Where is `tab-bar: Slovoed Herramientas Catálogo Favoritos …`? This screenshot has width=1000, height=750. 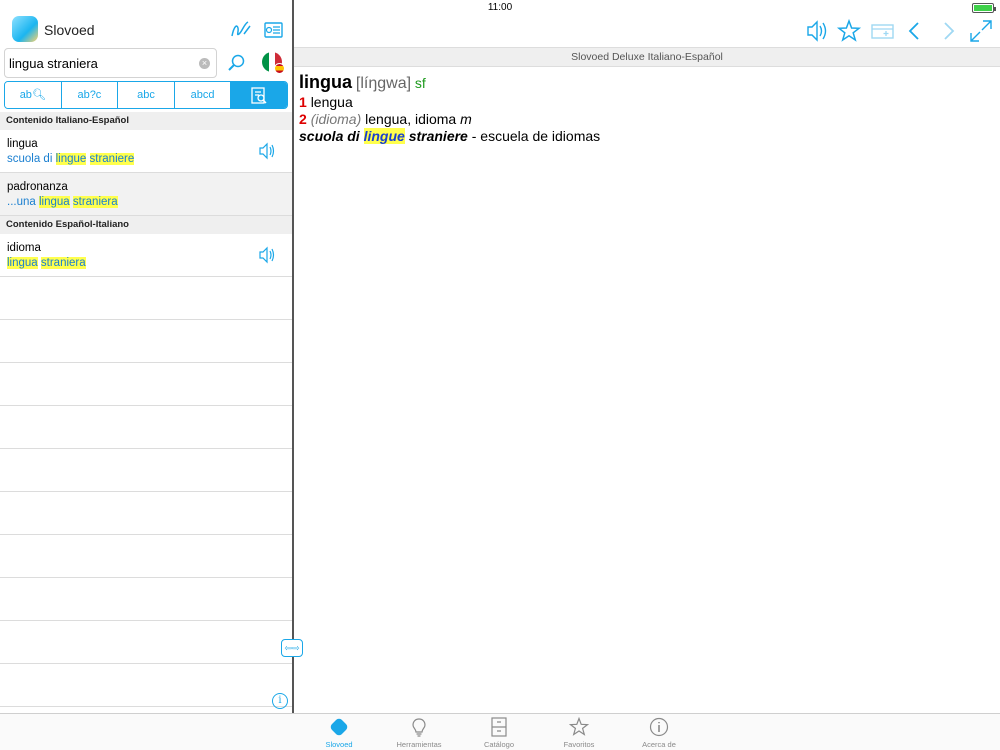
tab-bar: Slovoed Herramientas Catálogo Favoritos … is located at coordinates (500, 731).